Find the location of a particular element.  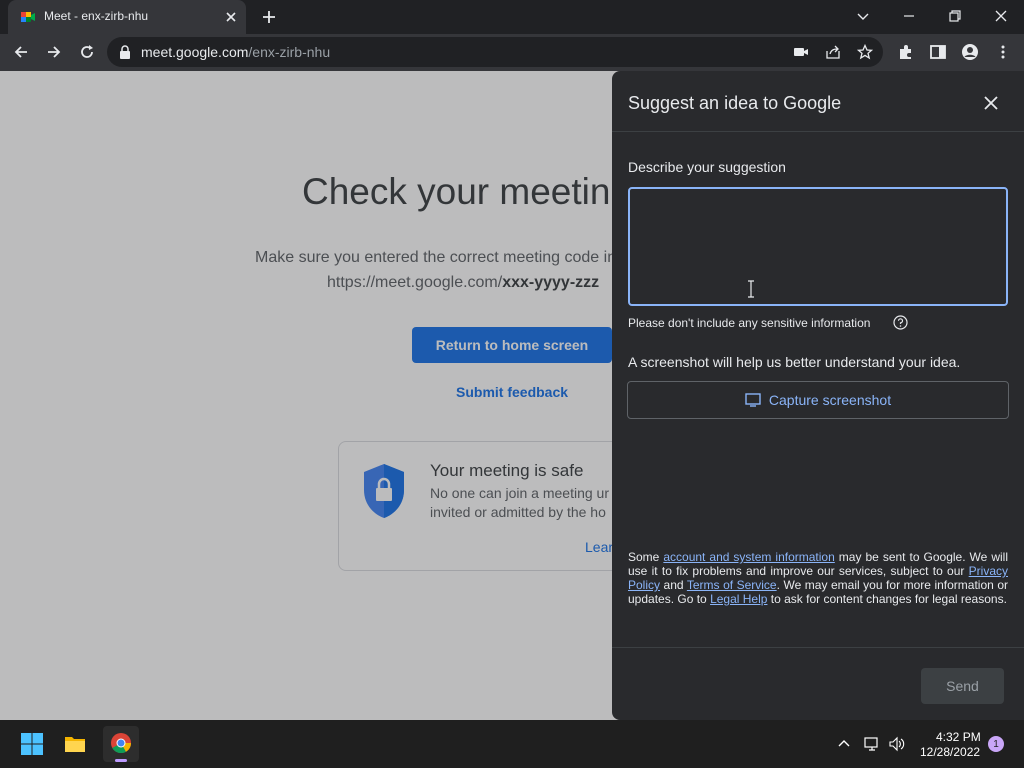

browser-tab: Meet - enx-zirb-nhu is located at coordinates (127, 17).